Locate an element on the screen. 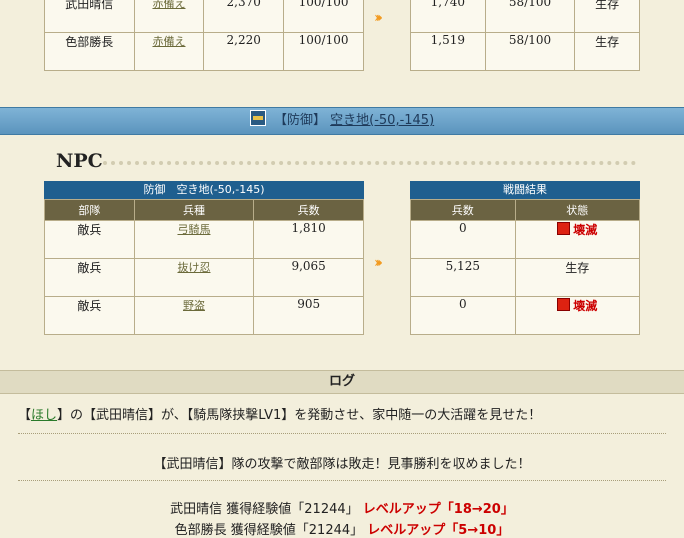  top-right-table: 1,740 58/100 生存 1,519 58/100 生存 is located at coordinates (525, 35).